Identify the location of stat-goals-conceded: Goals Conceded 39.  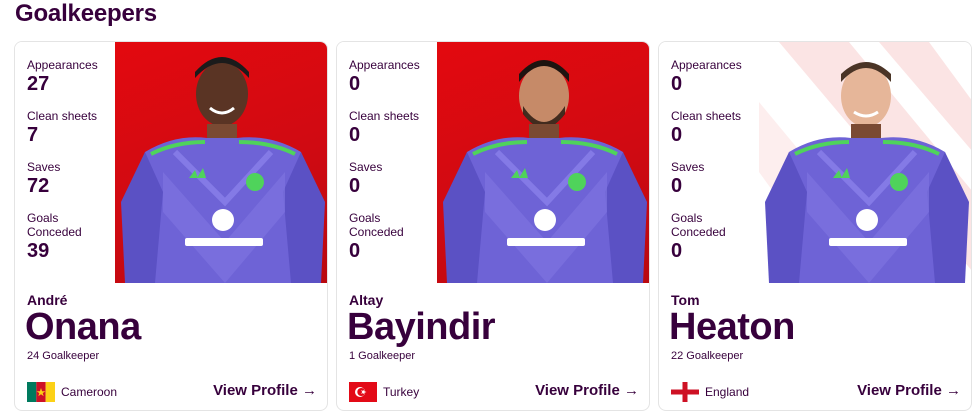
(54, 237).